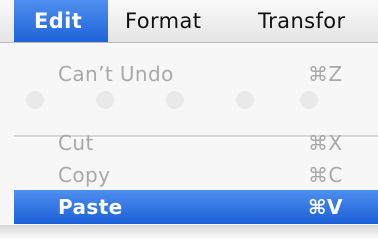 The image size is (378, 240). What do you see at coordinates (196, 74) in the screenshot?
I see `menu-item-undo: Can’t Undo ⌘Z` at bounding box center [196, 74].